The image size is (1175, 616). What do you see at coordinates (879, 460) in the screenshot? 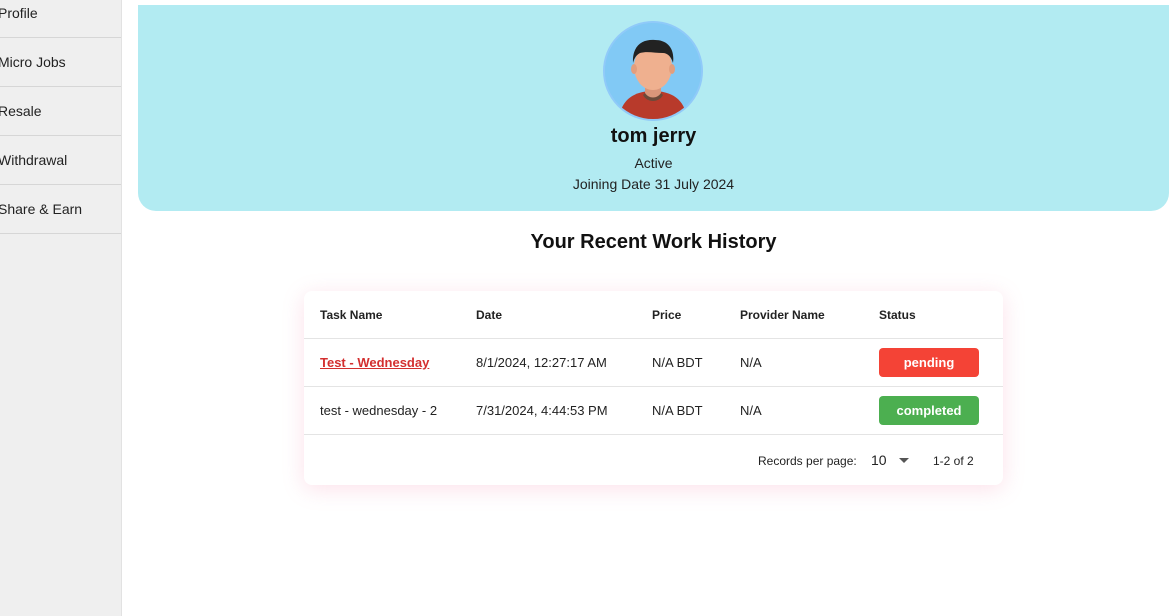
I see `records-per-page-value: 10` at bounding box center [879, 460].